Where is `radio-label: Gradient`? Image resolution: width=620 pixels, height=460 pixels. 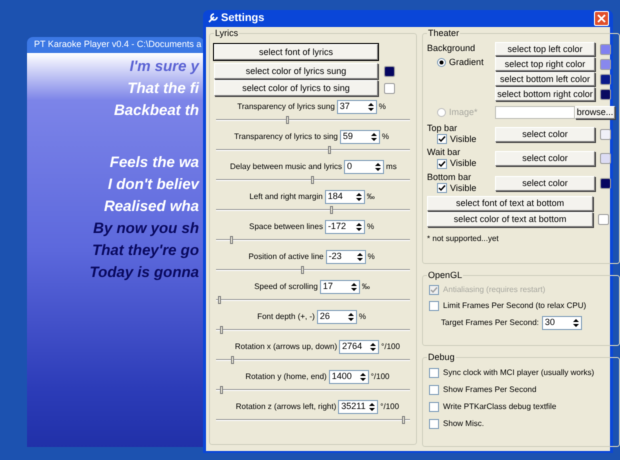 radio-label: Gradient is located at coordinates (466, 62).